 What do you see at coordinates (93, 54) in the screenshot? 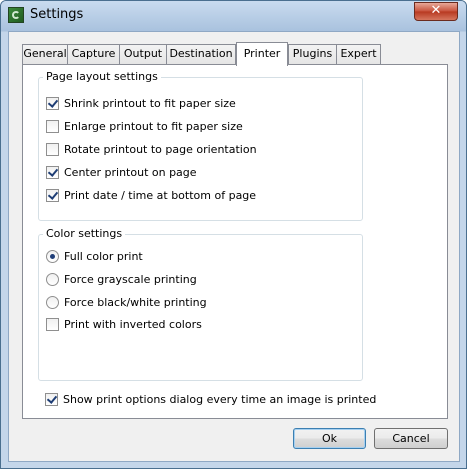
I see `tab-capture: Capture` at bounding box center [93, 54].